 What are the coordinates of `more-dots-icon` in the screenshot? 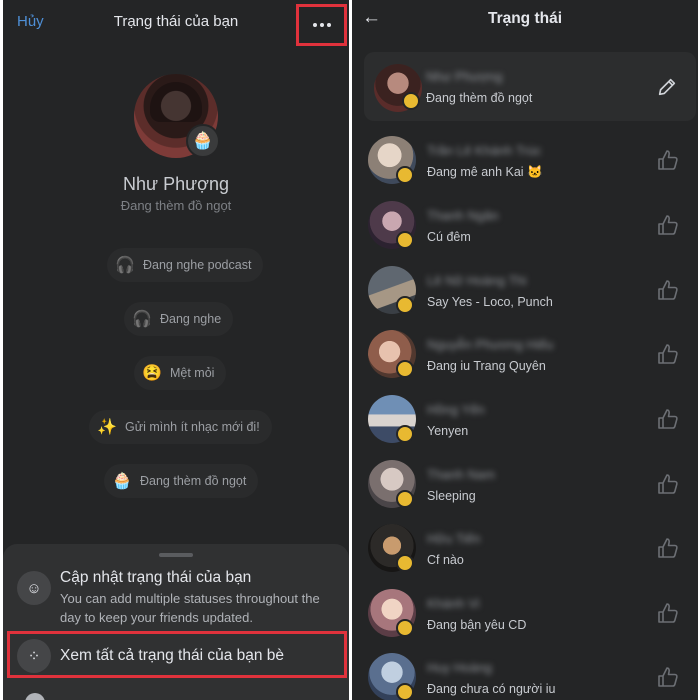 It's located at (321, 25).